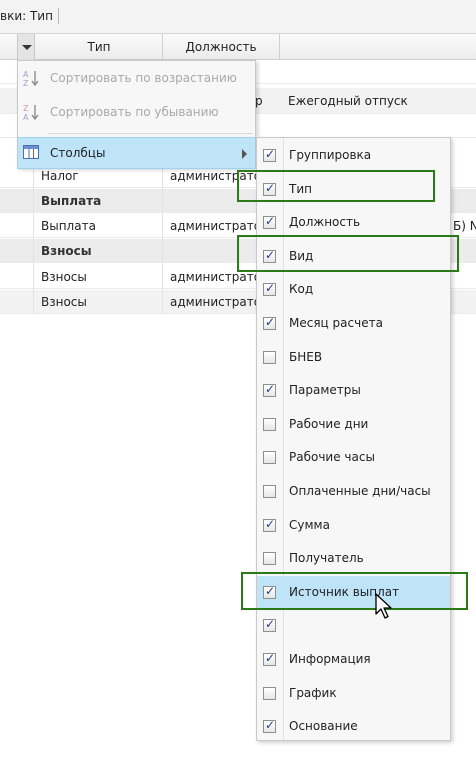 This screenshot has height=766, width=476. What do you see at coordinates (259, 101) in the screenshot?
I see `table-cell: р` at bounding box center [259, 101].